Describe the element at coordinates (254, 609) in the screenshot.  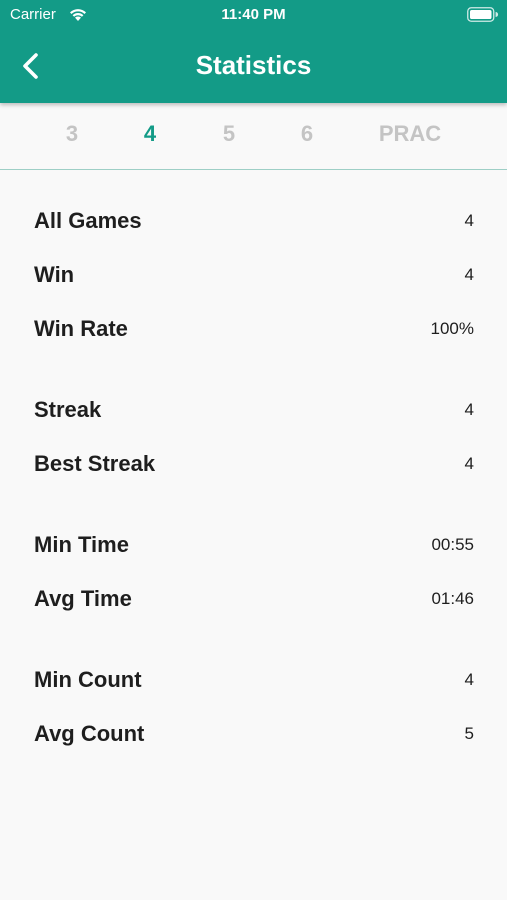
I see `stat-row-avg-time: Avg Time 01:46` at that location.